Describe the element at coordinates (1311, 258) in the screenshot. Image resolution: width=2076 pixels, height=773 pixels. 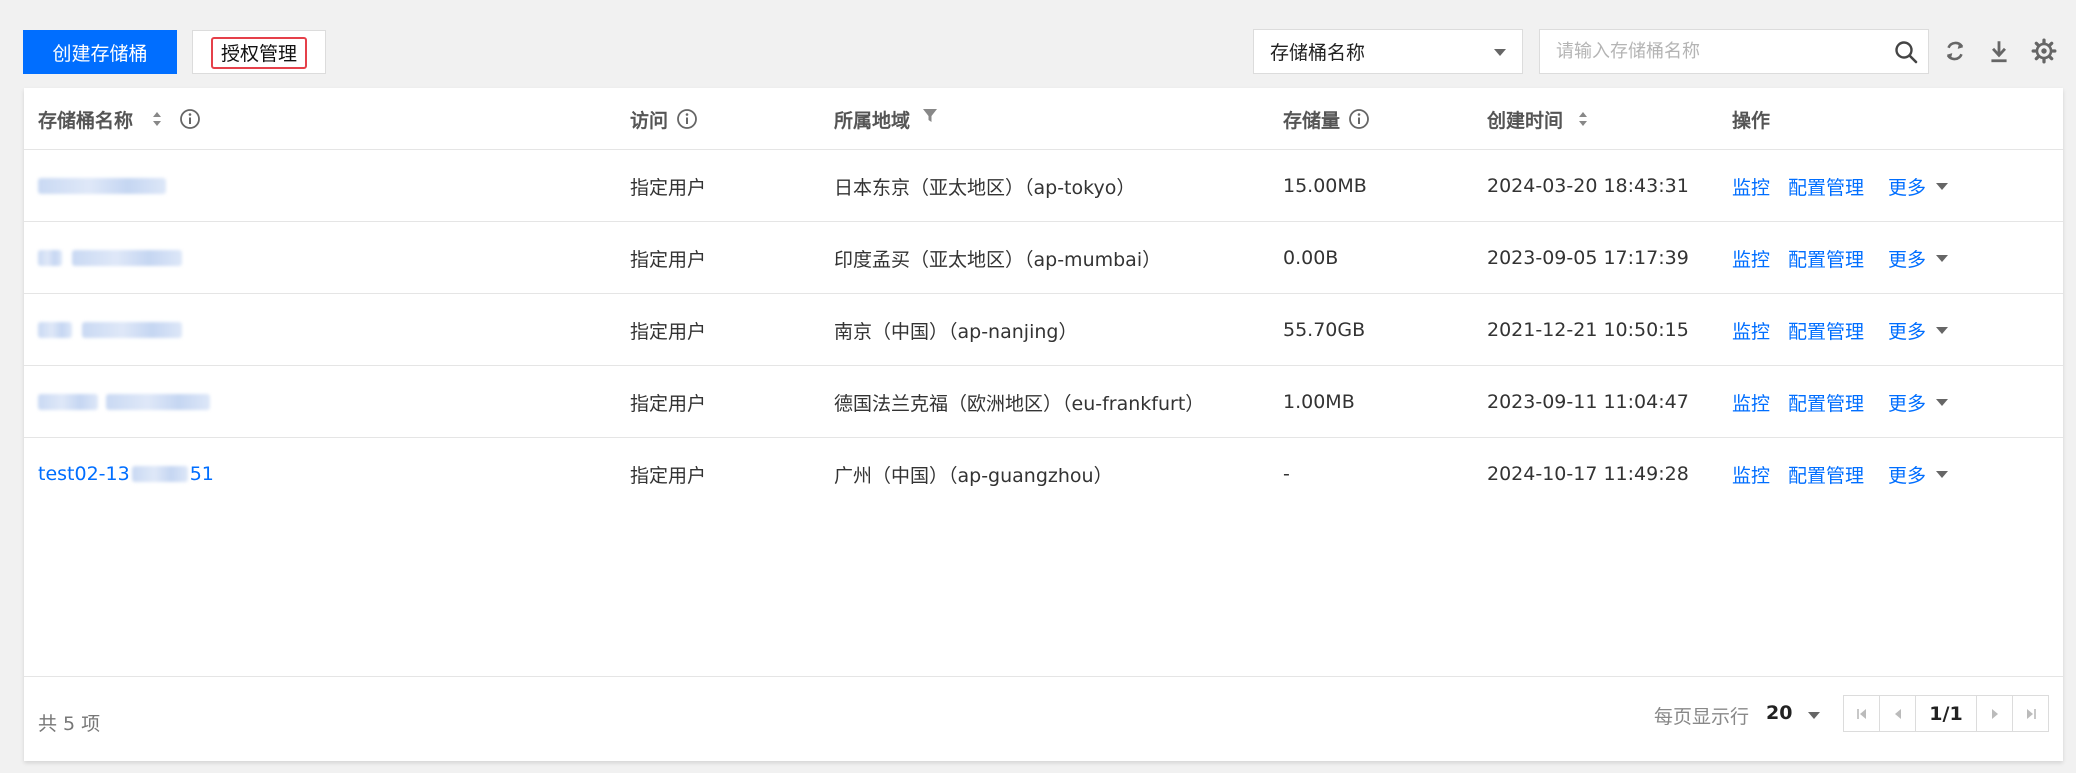
I see `storage-cell: 0.00B` at that location.